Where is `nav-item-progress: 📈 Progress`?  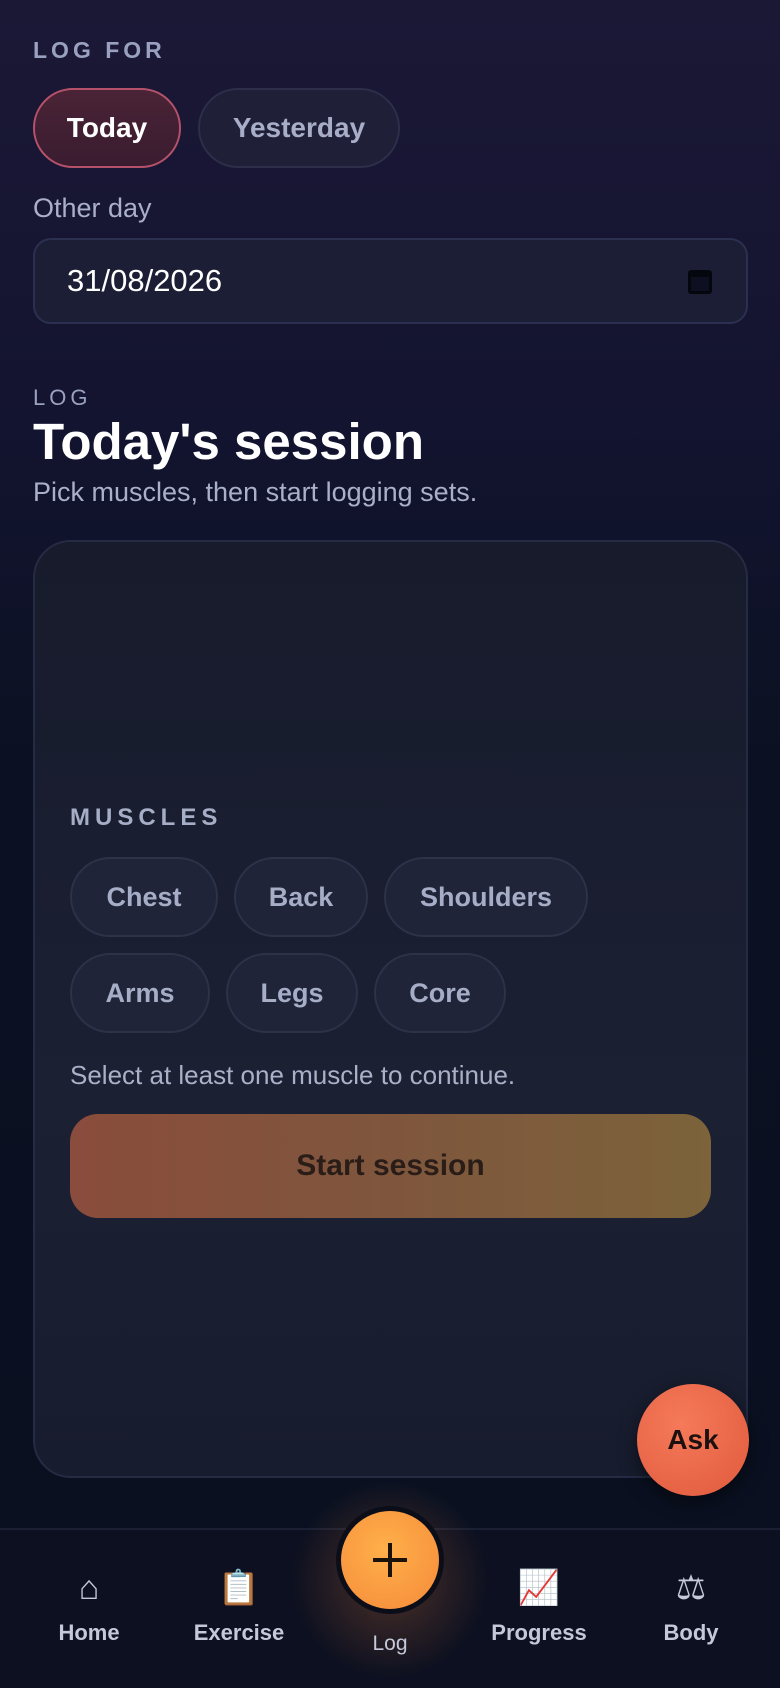
nav-item-progress: 📈 Progress is located at coordinates (539, 1606).